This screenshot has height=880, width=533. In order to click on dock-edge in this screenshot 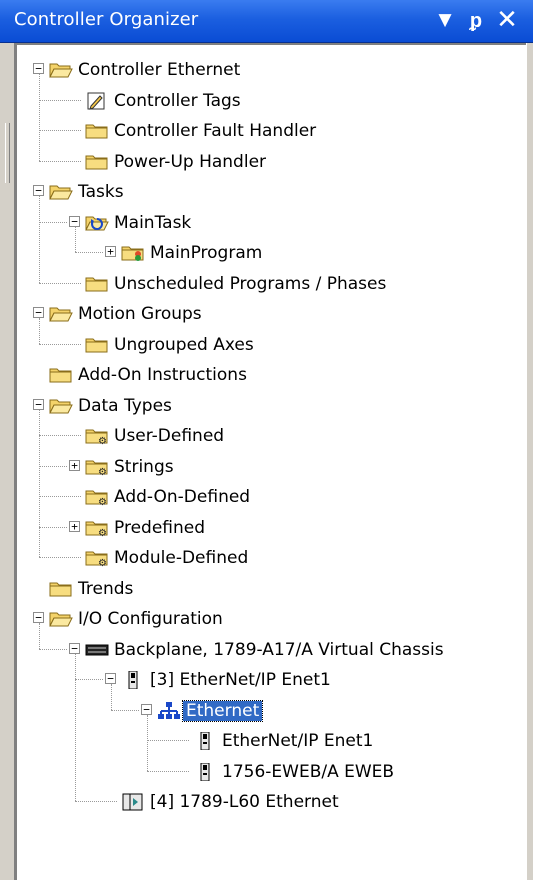, I will do `click(7, 461)`.